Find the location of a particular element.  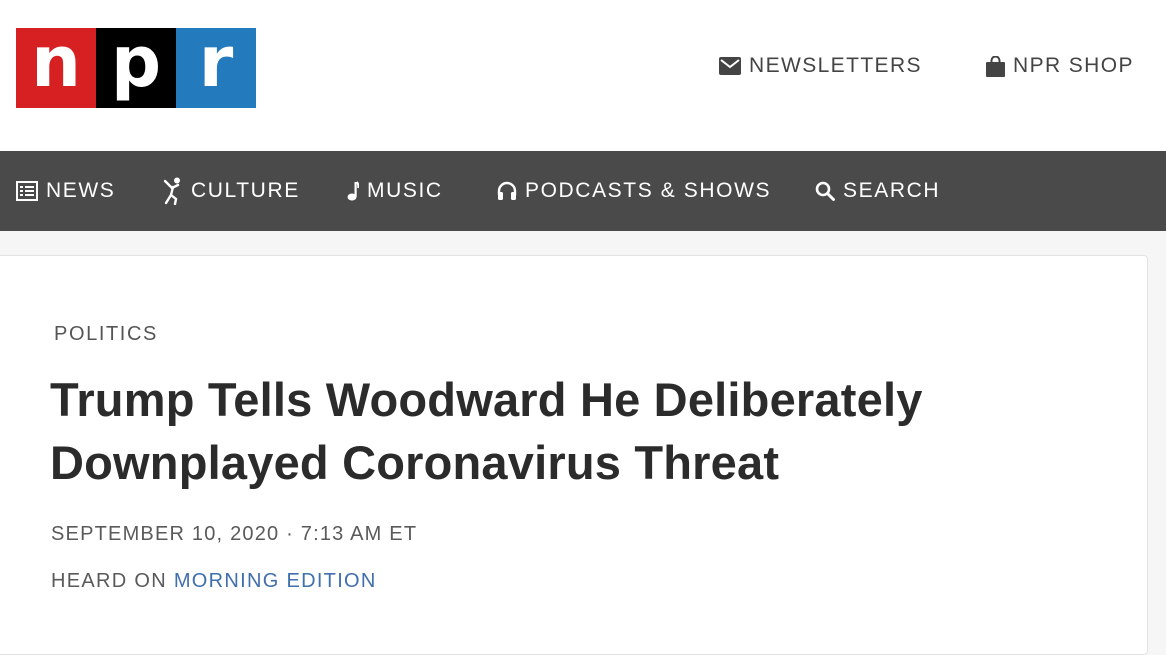

heard-on-prefix: HEARD ON is located at coordinates (109, 581).